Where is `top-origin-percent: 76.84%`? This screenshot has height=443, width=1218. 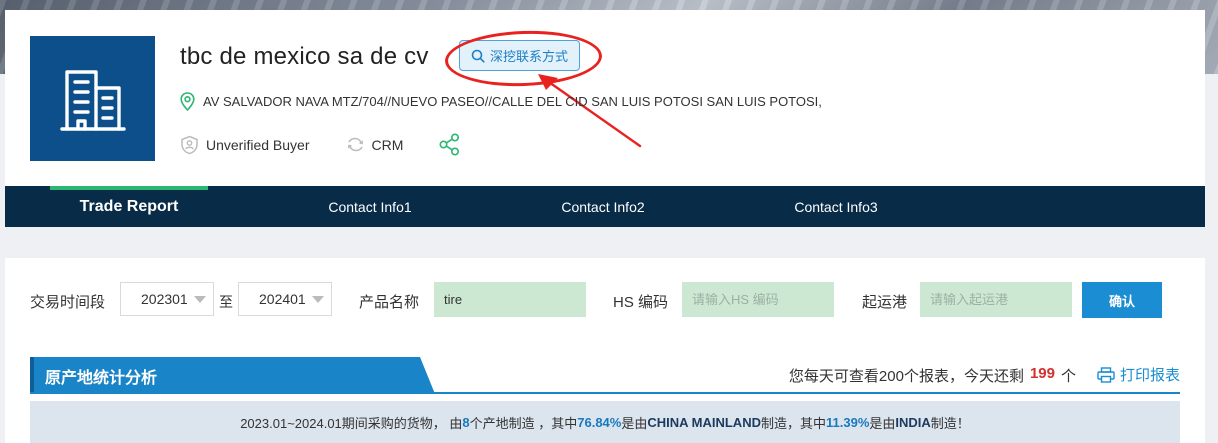
top-origin-percent: 76.84% is located at coordinates (599, 422).